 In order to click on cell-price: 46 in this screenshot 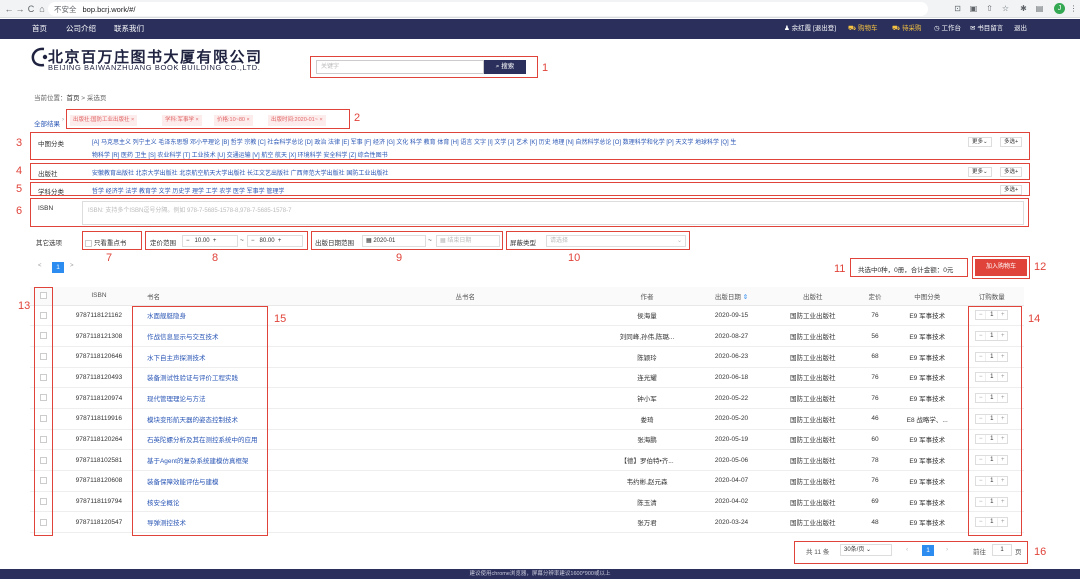, I will do `click(874, 419)`.